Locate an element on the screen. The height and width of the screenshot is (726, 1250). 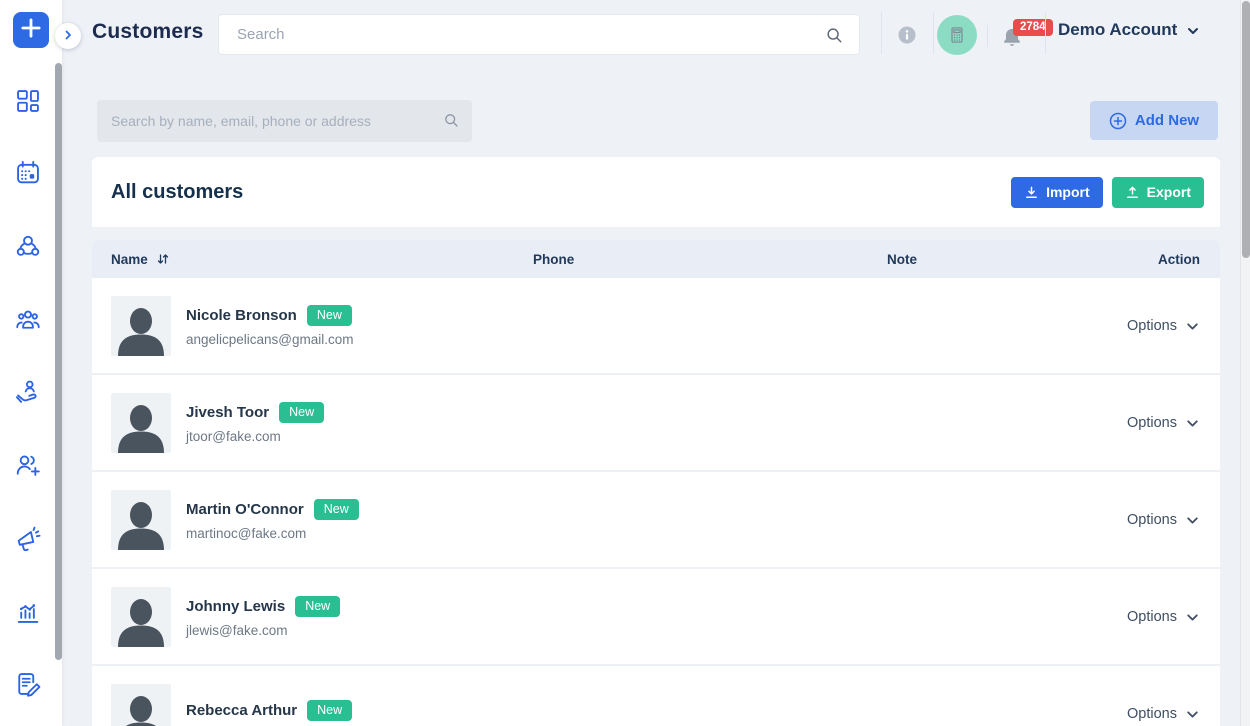
customer-cell: Johnny Lewis New jlewis@fake.com is located at coordinates (322, 616).